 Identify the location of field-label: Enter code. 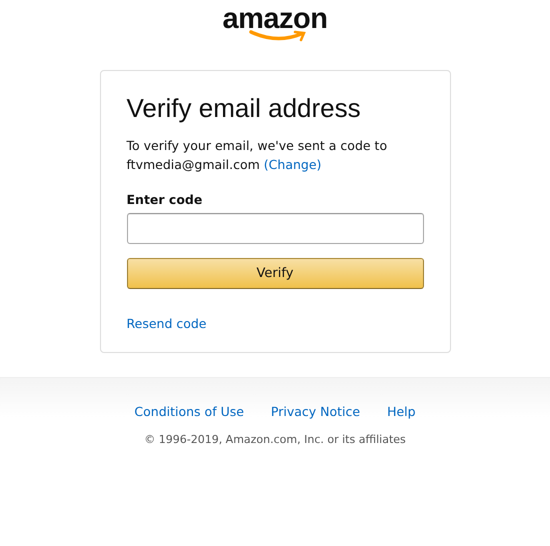
(165, 199).